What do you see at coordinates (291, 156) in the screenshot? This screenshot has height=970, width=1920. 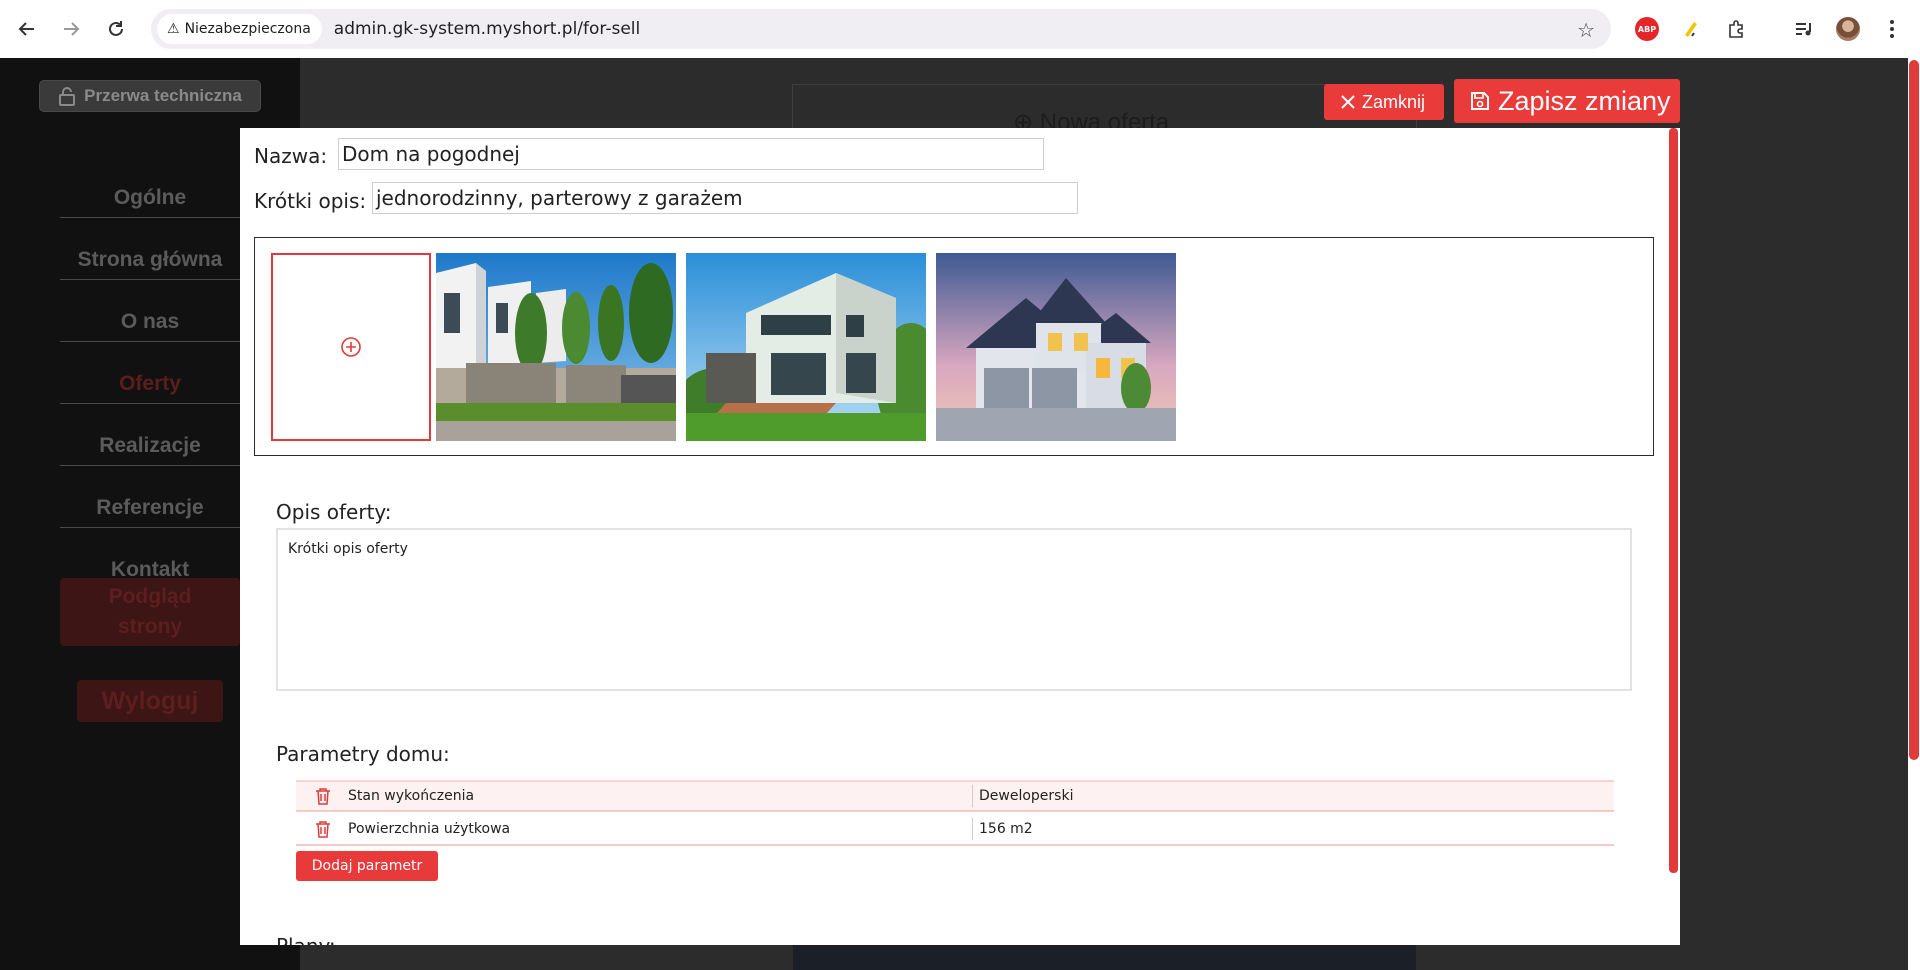 I see `name-label: Nazwa:` at bounding box center [291, 156].